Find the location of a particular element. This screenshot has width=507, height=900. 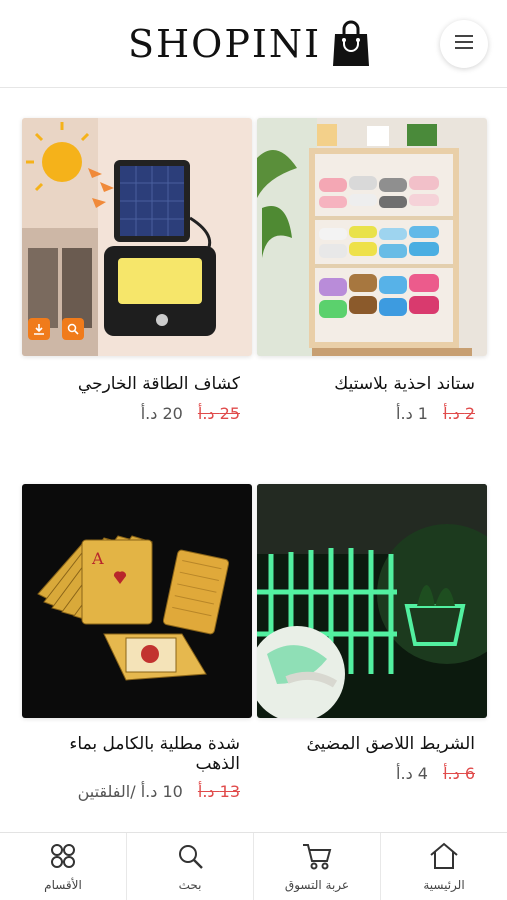

current-price: 10 د.أ /الفلقتين is located at coordinates (130, 791).